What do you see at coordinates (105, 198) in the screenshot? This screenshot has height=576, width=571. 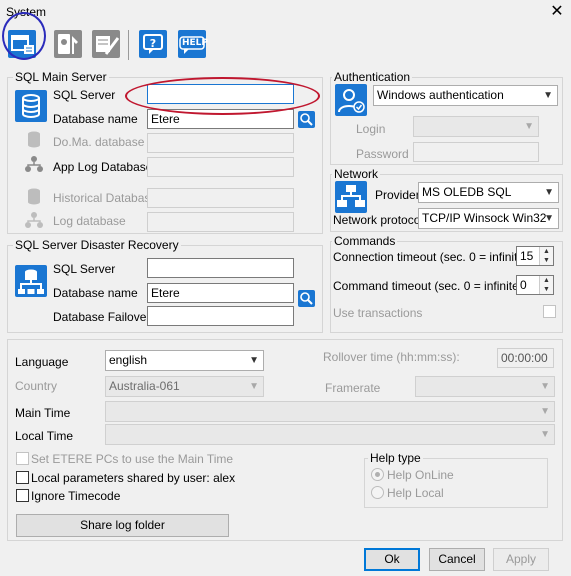 I see `historical-database-label: Historical Database` at bounding box center [105, 198].